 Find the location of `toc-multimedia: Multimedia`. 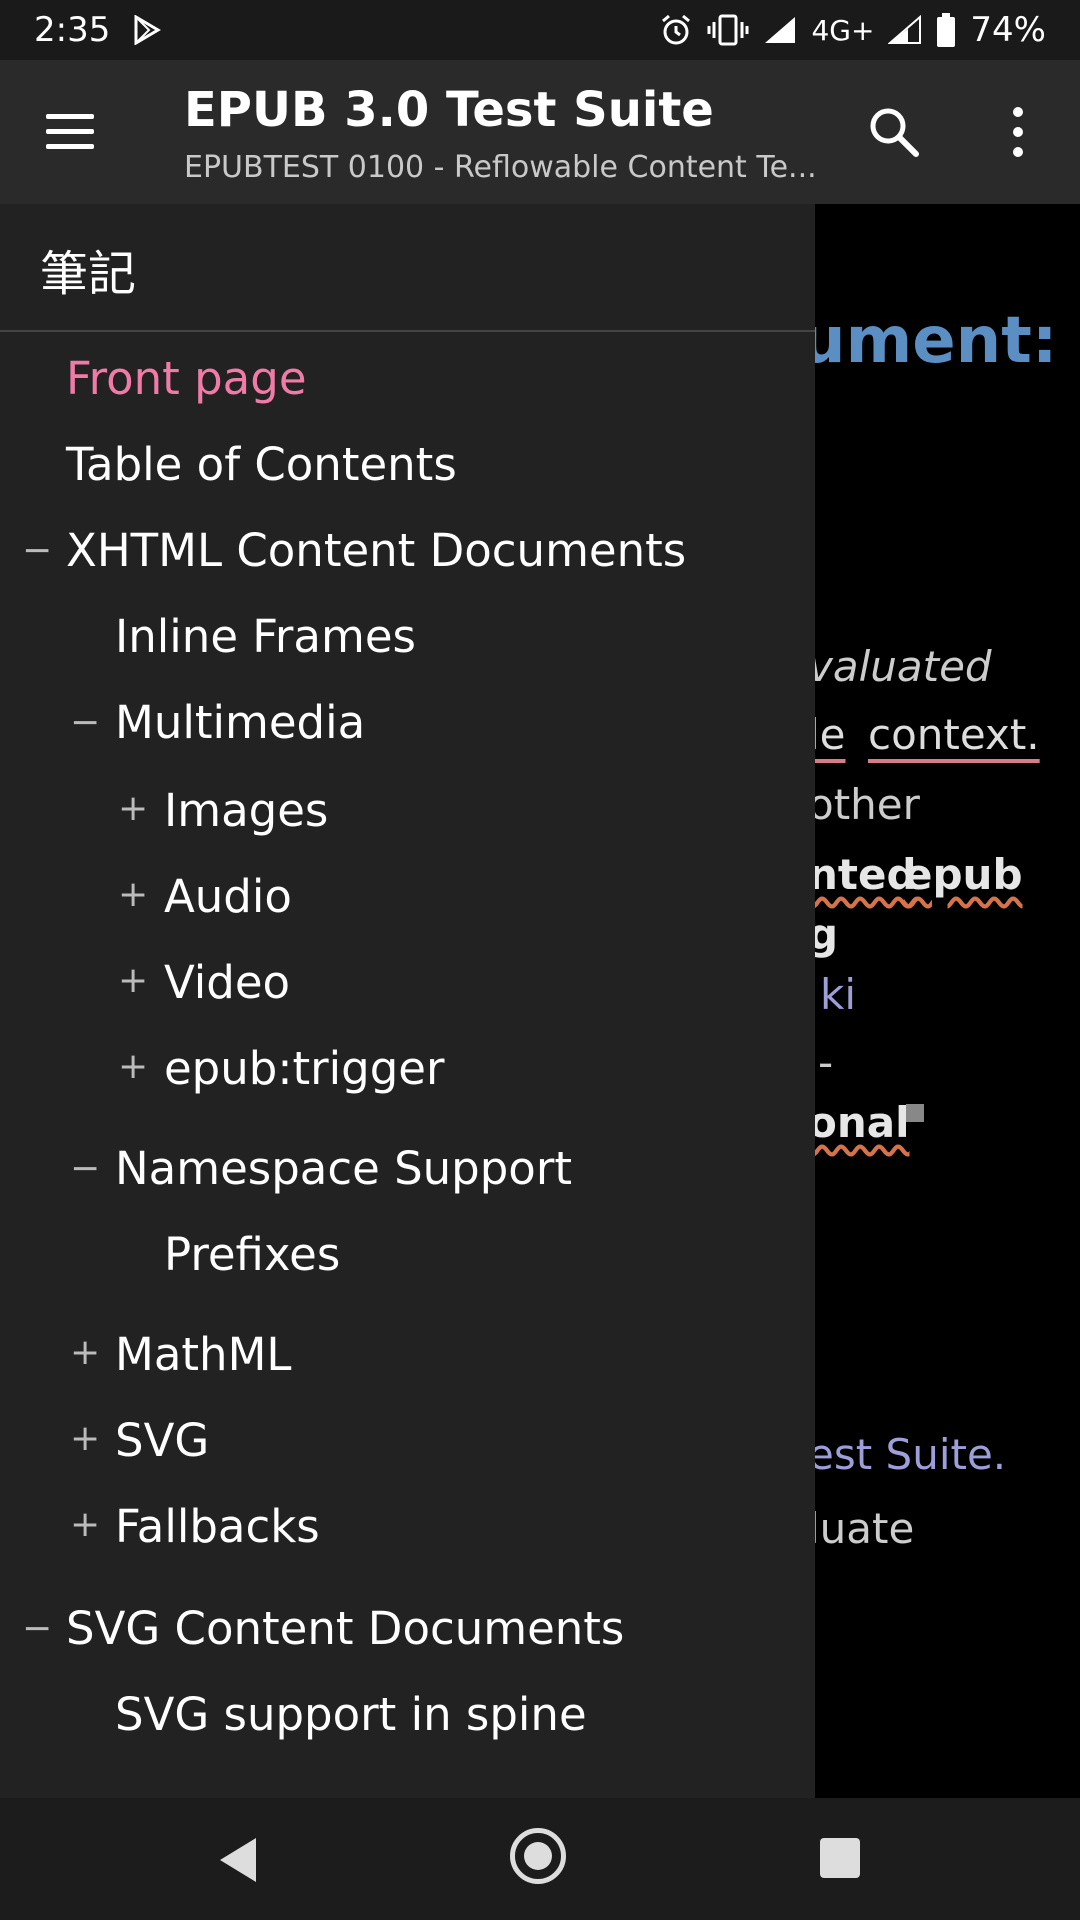

toc-multimedia: Multimedia is located at coordinates (240, 722).